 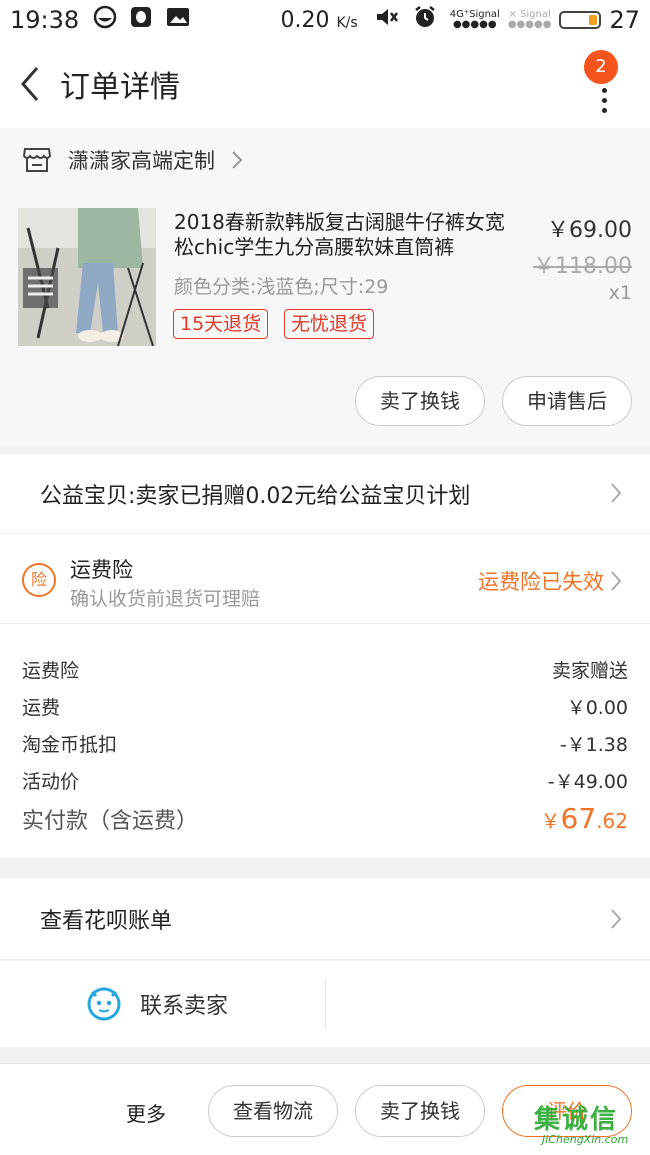 I want to click on shop-row: 潇潇家高端定制, so click(x=325, y=160).